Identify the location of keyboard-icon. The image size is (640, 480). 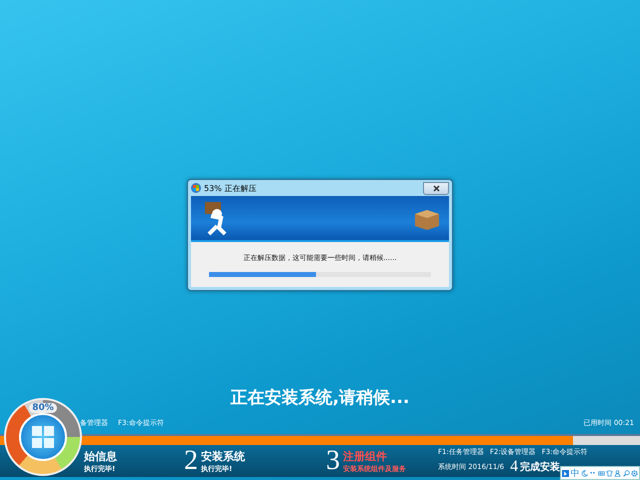
(601, 473).